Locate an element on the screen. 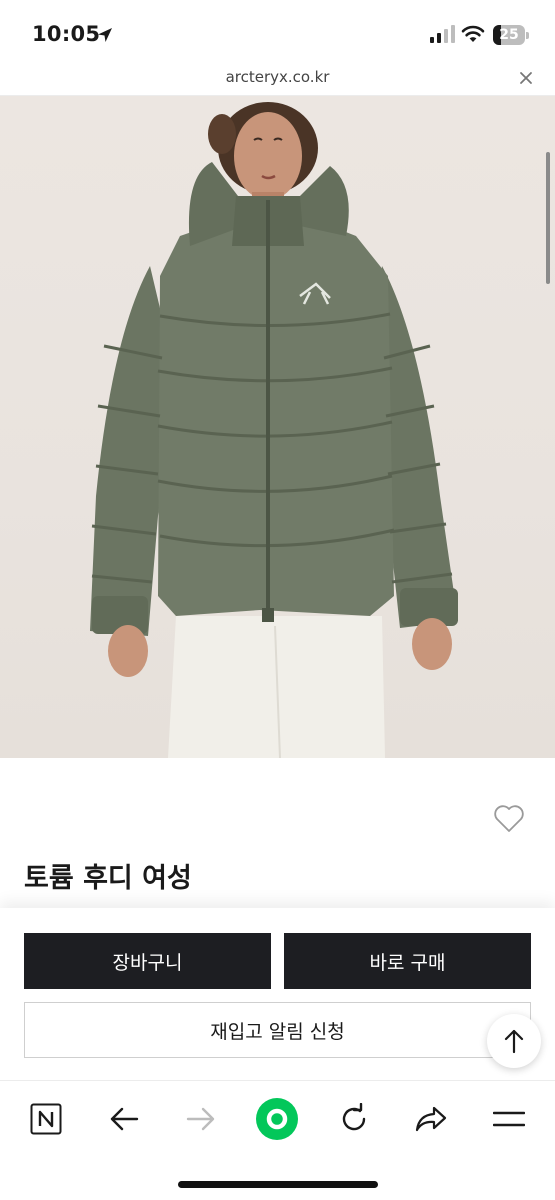 This screenshot has width=555, height=1200. status-bar: 10:05 25 is located at coordinates (277, 32).